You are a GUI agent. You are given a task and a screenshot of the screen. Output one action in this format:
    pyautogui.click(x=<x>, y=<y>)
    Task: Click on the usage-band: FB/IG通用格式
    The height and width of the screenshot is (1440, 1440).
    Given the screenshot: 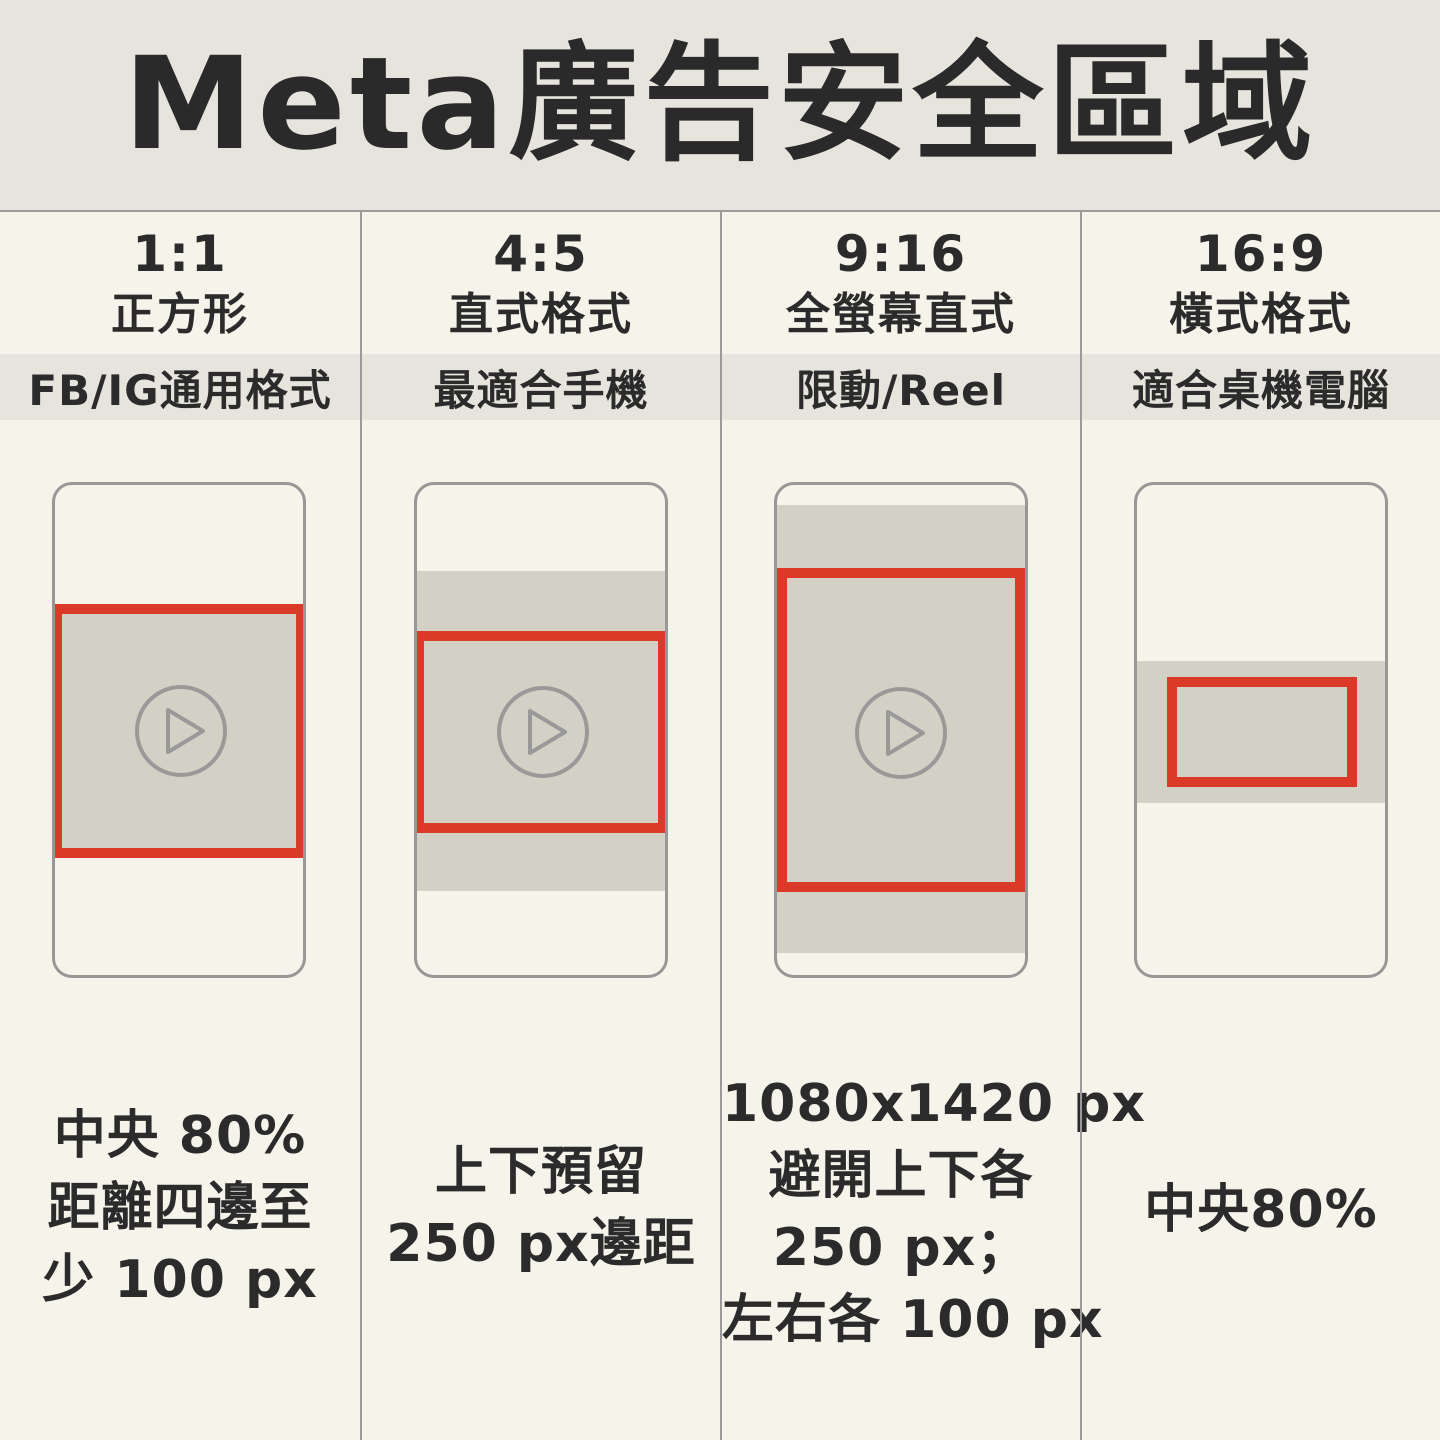 What is the action you would take?
    pyautogui.click(x=180, y=387)
    